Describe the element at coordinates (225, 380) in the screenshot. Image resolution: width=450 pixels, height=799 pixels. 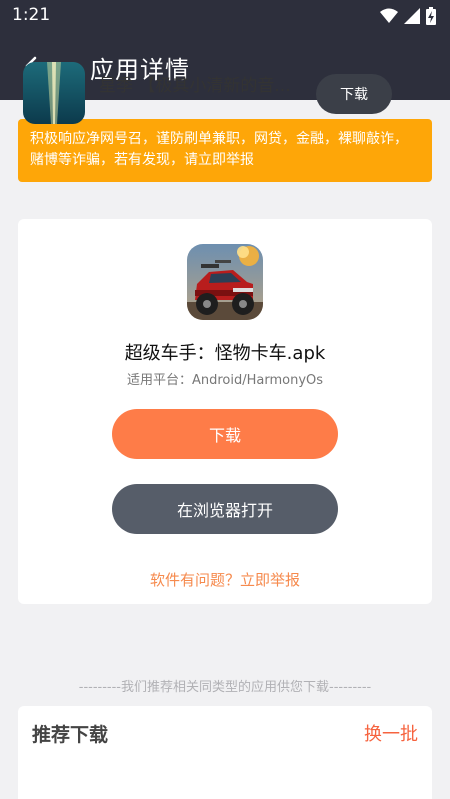
I see `platform-info: 适用平台：Android/HarmonyOs` at that location.